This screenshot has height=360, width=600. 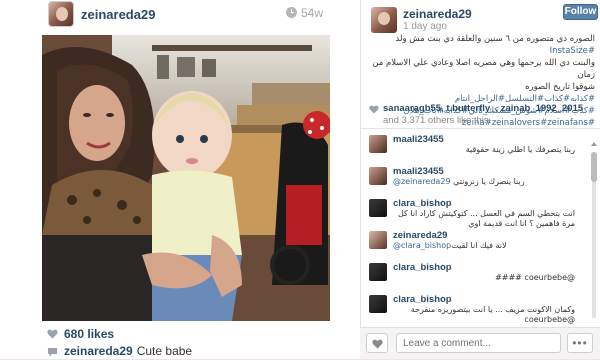 I want to click on comment-text: ربنا يتصرفك يا اطلي زينة حقوقية, so click(x=520, y=149).